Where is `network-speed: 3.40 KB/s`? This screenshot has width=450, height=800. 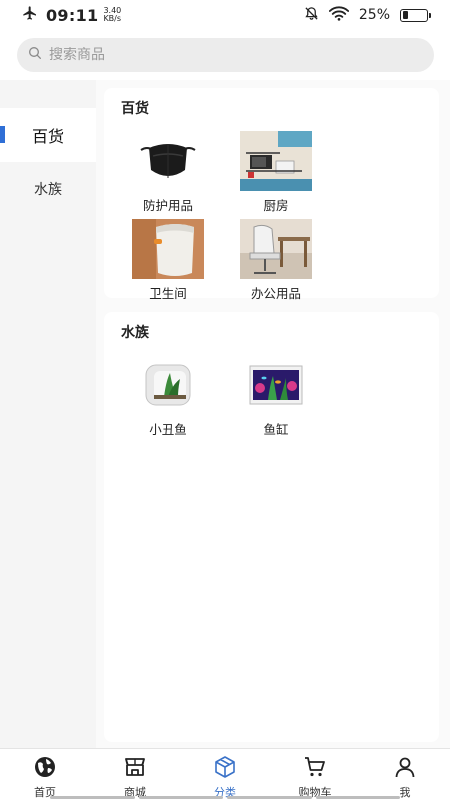 network-speed: 3.40 KB/s is located at coordinates (112, 14).